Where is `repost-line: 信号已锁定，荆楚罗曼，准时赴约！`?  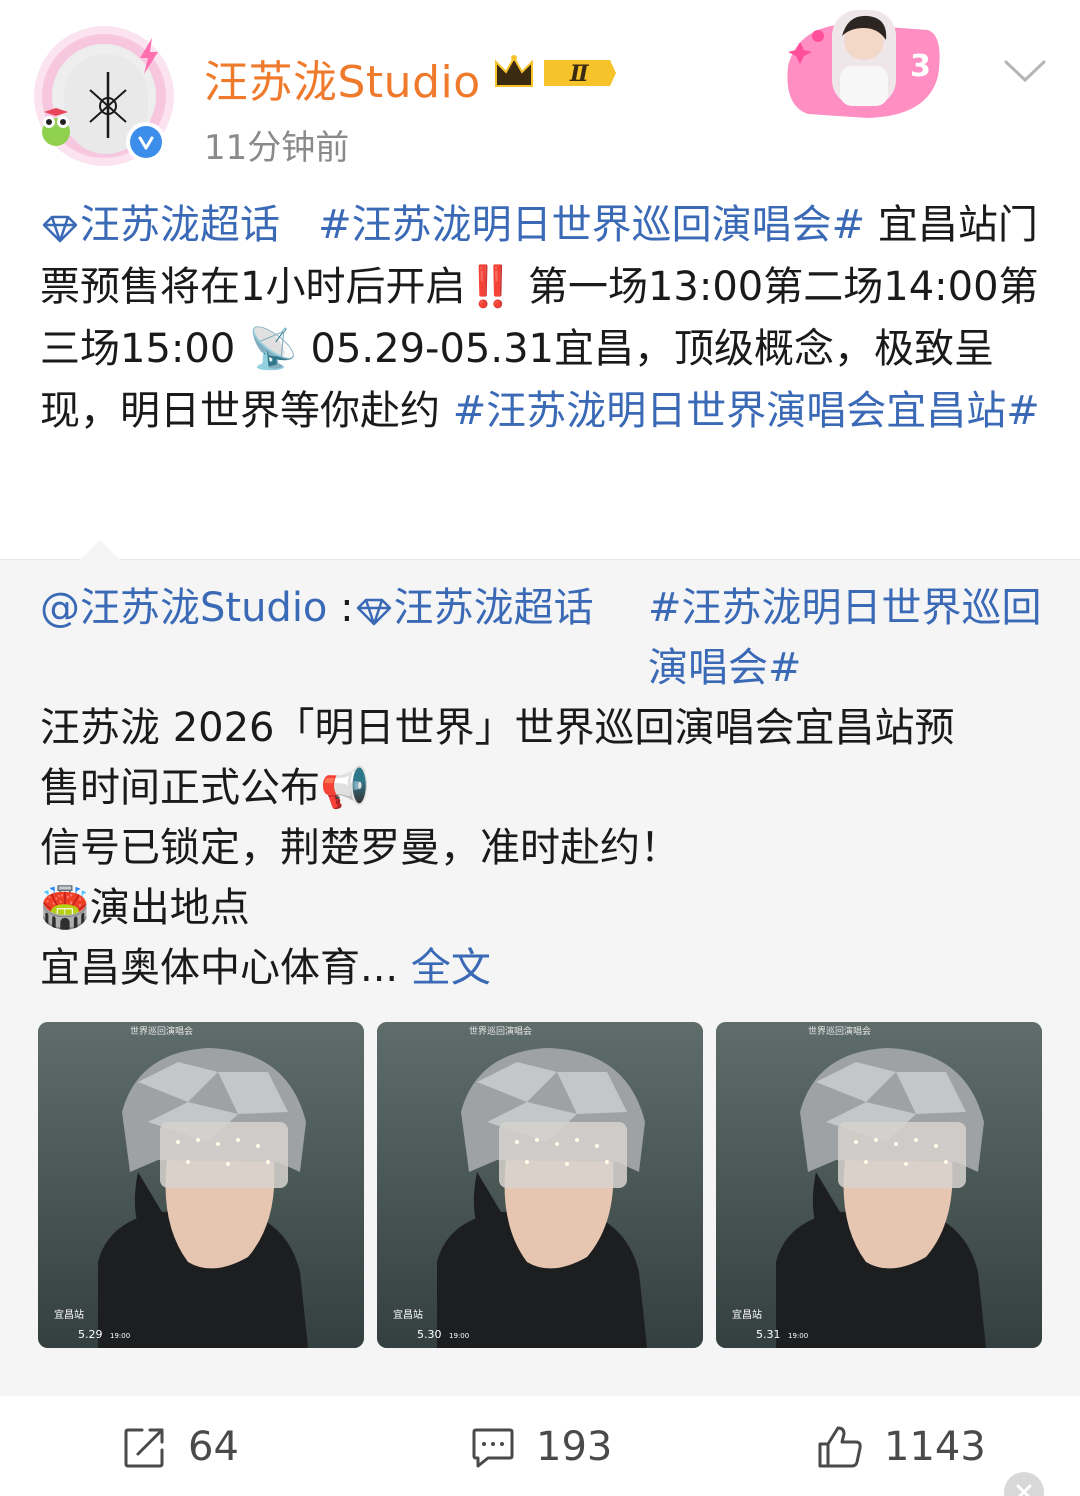 repost-line: 信号已锁定，荆楚罗曼，准时赴约！ is located at coordinates (360, 848).